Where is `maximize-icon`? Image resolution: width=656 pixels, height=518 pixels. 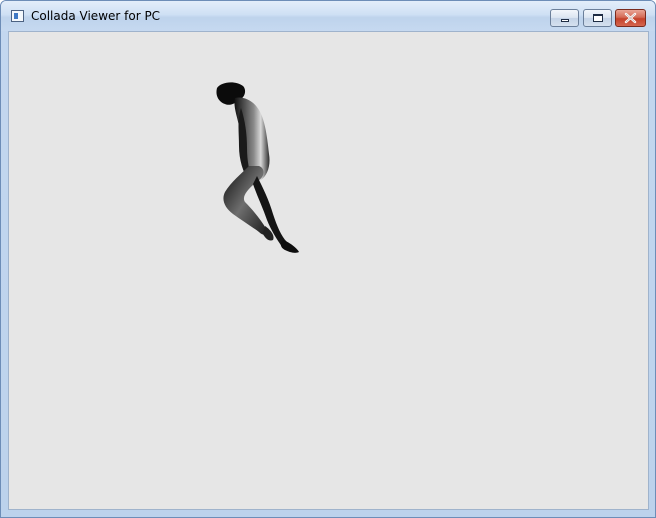 maximize-icon is located at coordinates (598, 18).